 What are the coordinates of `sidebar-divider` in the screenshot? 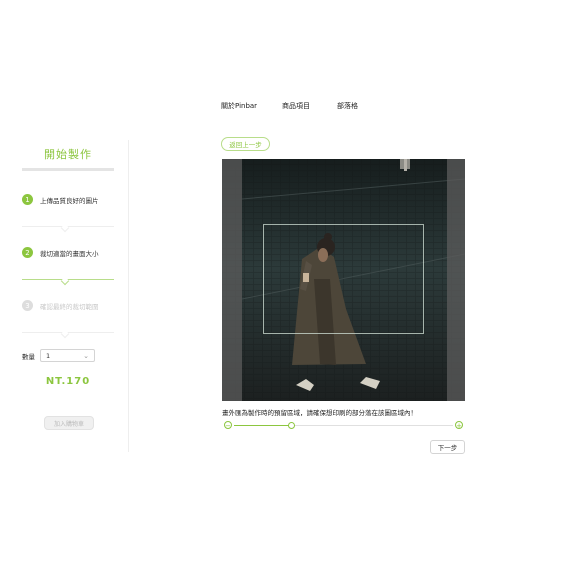 It's located at (68, 169).